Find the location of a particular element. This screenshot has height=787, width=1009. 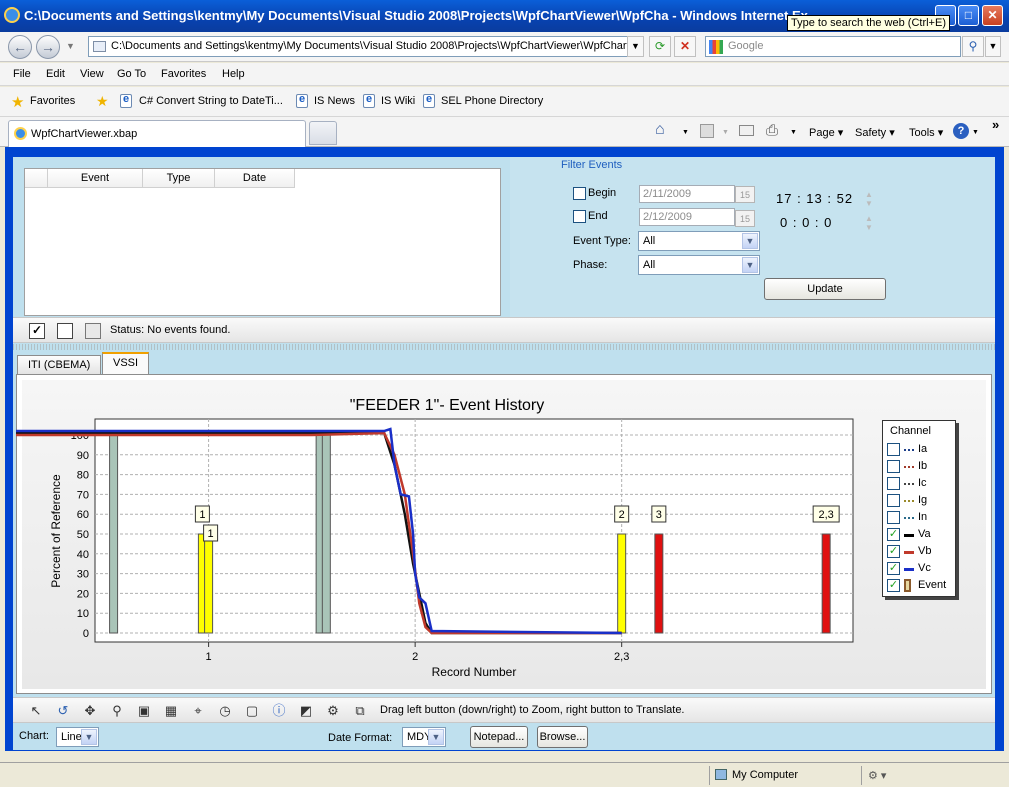

copy-icon is located at coordinates (93, 331).